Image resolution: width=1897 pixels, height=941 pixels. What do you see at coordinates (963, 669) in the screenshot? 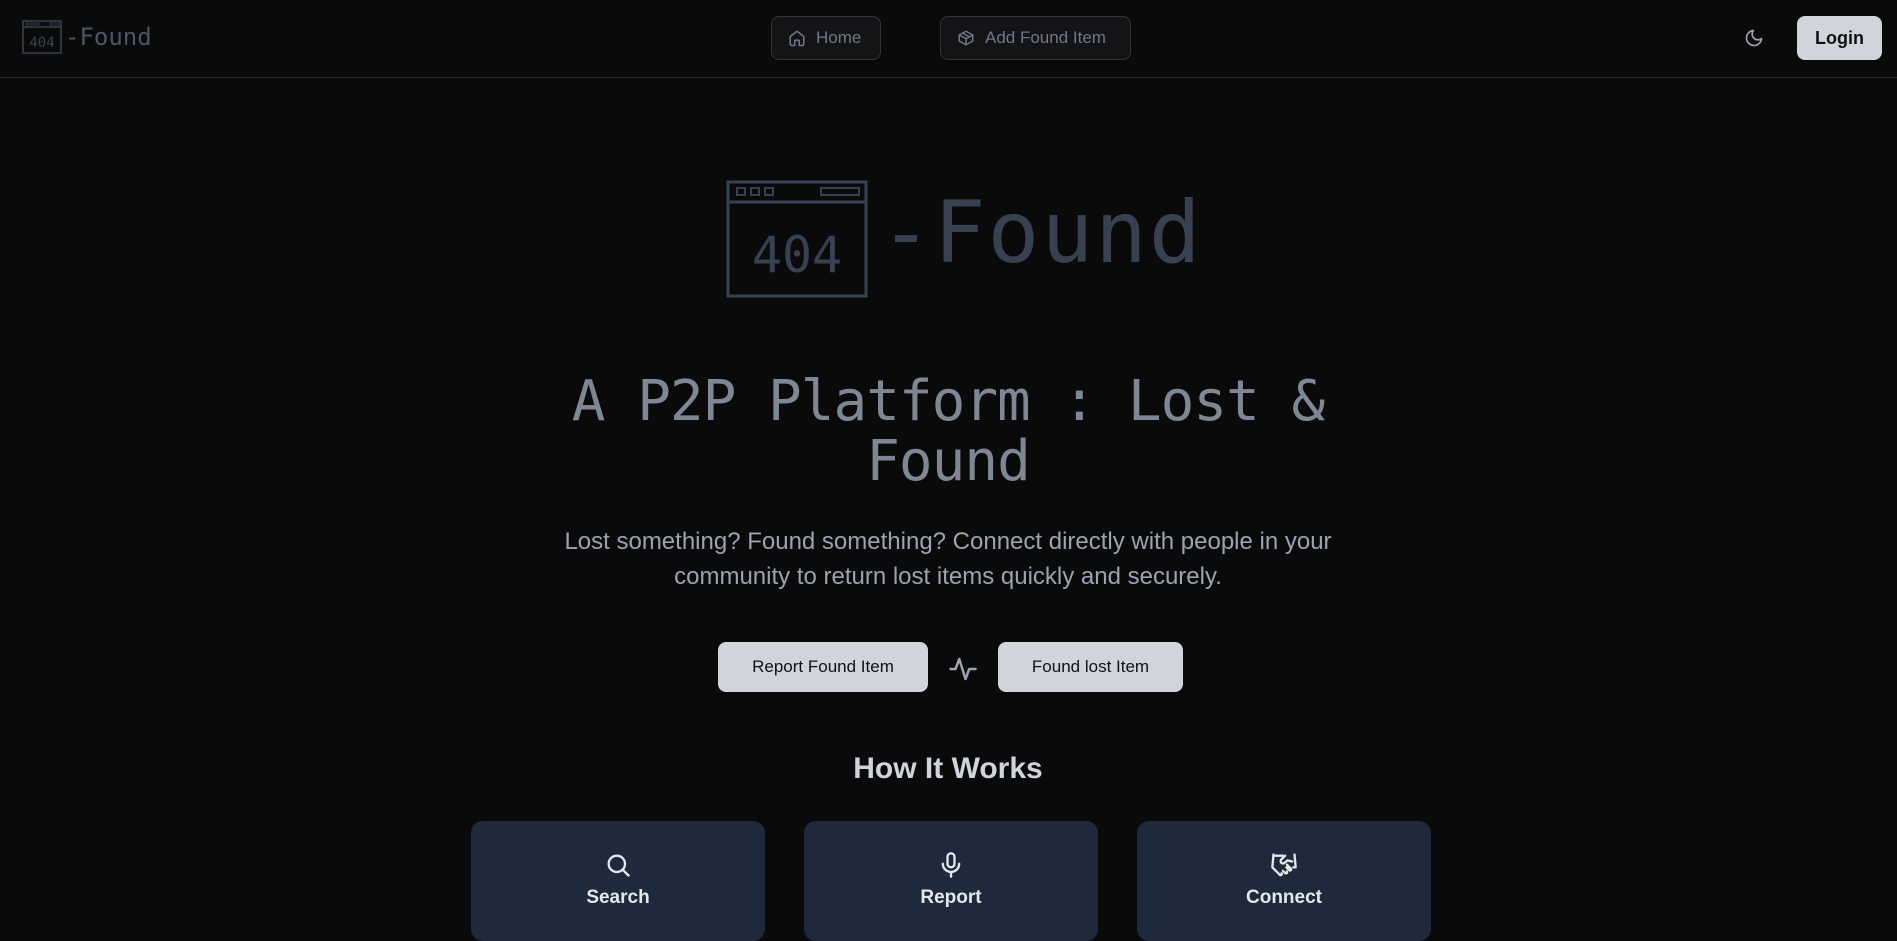
I see `activity-icon` at bounding box center [963, 669].